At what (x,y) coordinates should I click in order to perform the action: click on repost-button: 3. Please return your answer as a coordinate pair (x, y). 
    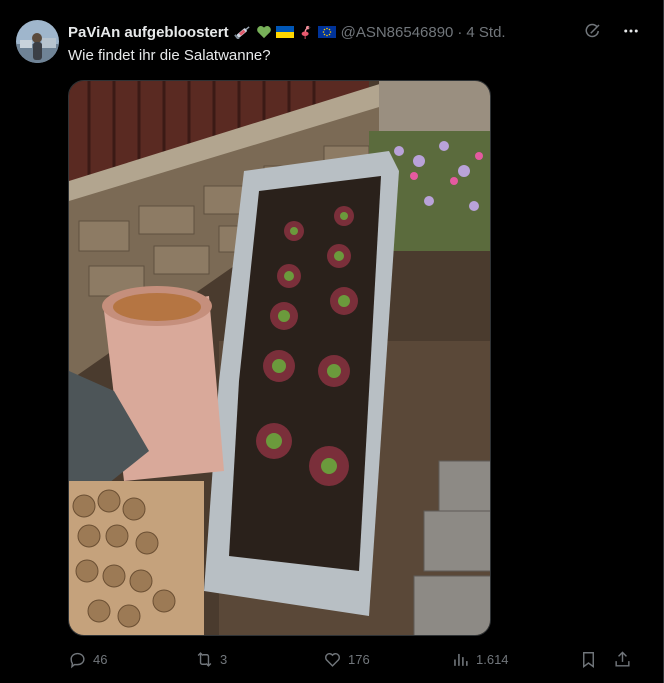
    Looking at the image, I should click on (211, 659).